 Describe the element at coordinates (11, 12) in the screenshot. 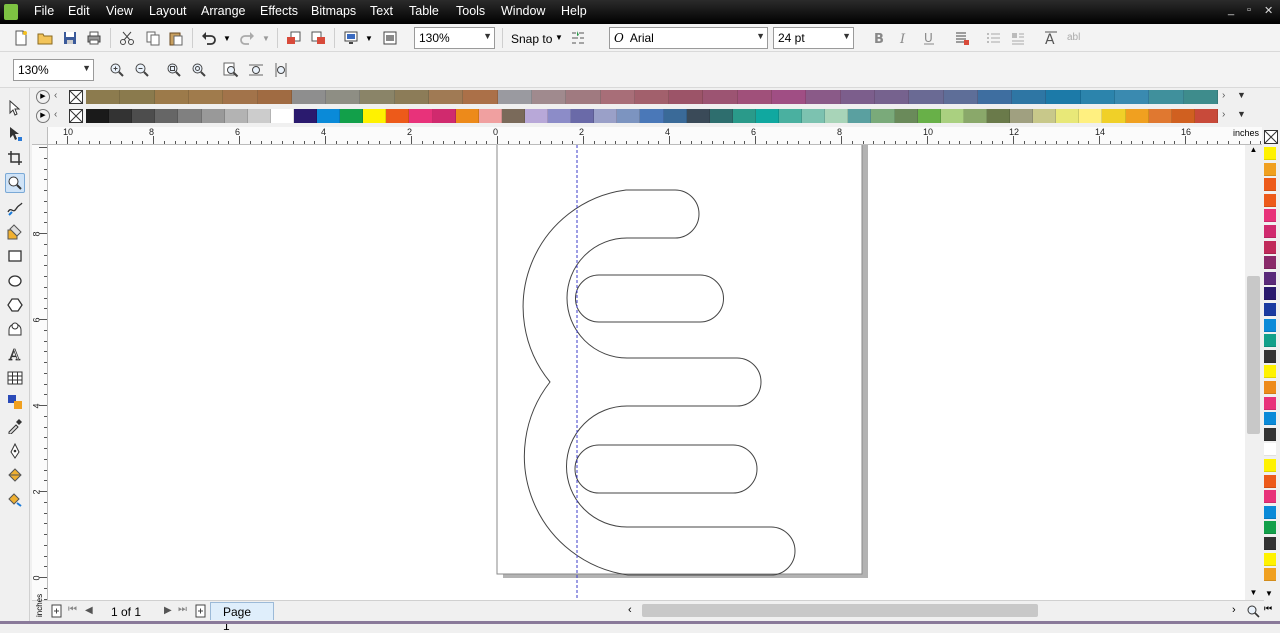

I see `app-icon` at that location.